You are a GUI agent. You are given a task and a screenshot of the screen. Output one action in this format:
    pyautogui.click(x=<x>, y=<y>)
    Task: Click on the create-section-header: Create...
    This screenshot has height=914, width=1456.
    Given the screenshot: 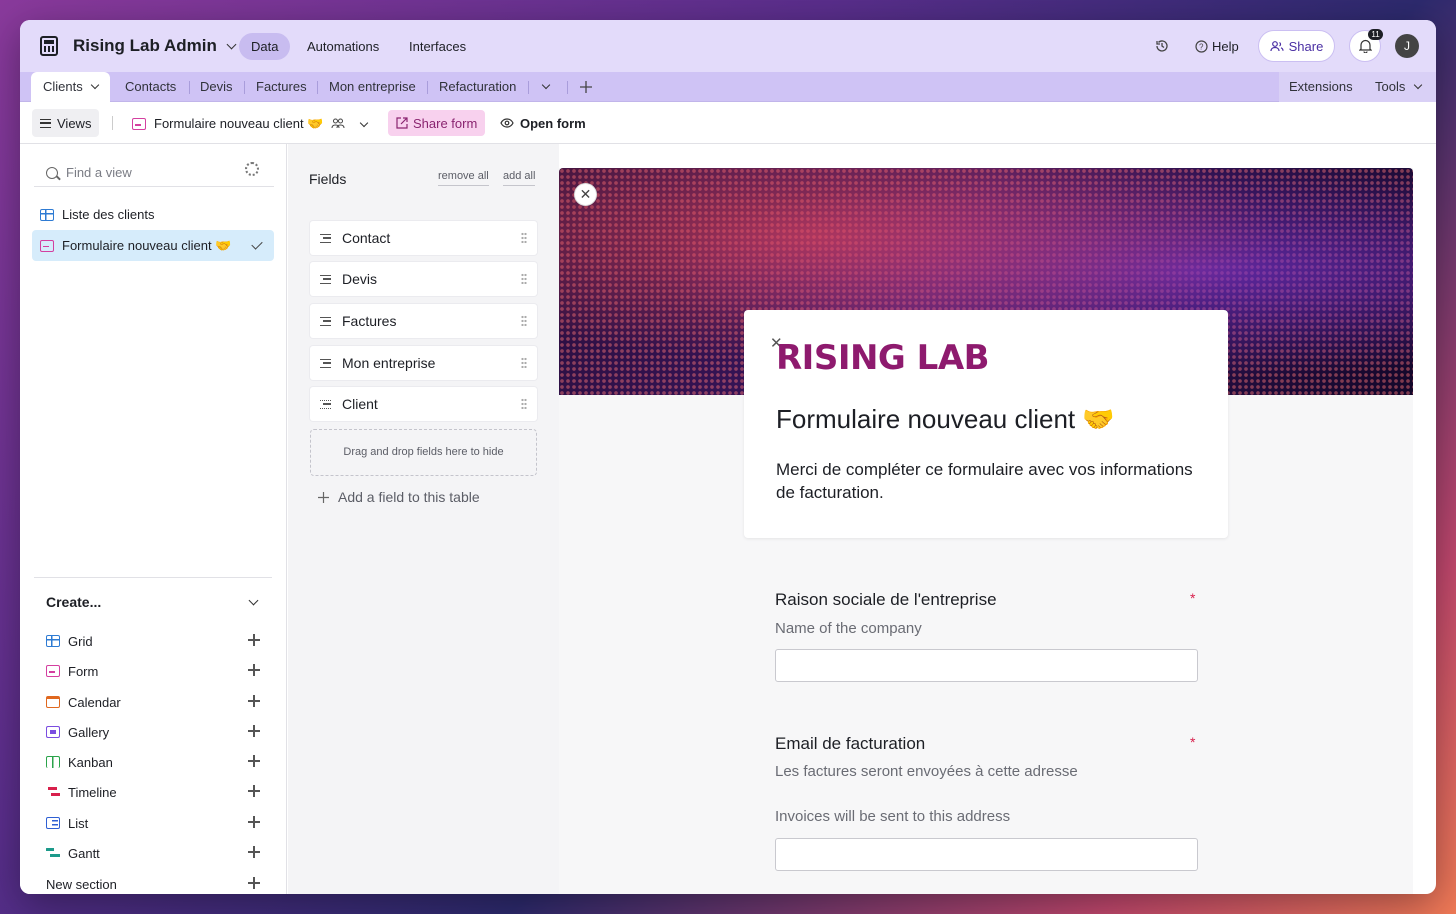 What is the action you would take?
    pyautogui.click(x=73, y=602)
    